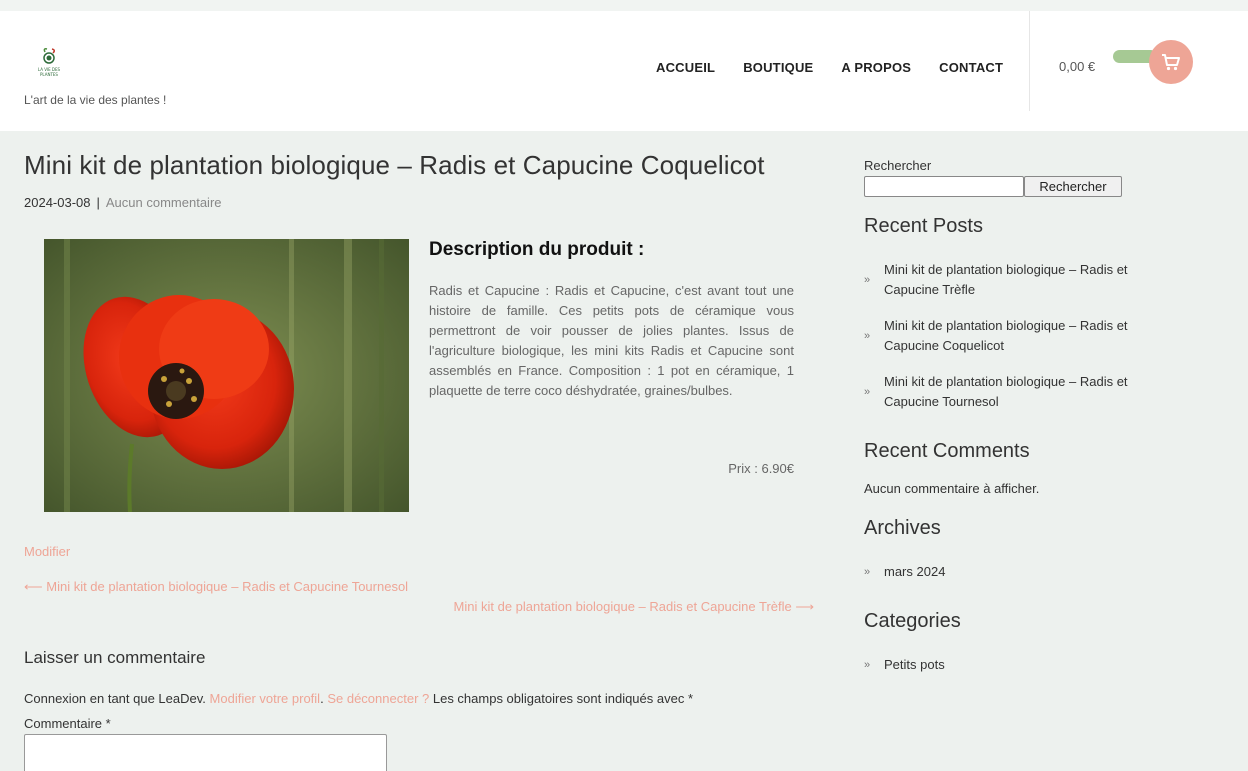  What do you see at coordinates (265, 698) in the screenshot?
I see `edit-profile-link: Modifier votre profil` at bounding box center [265, 698].